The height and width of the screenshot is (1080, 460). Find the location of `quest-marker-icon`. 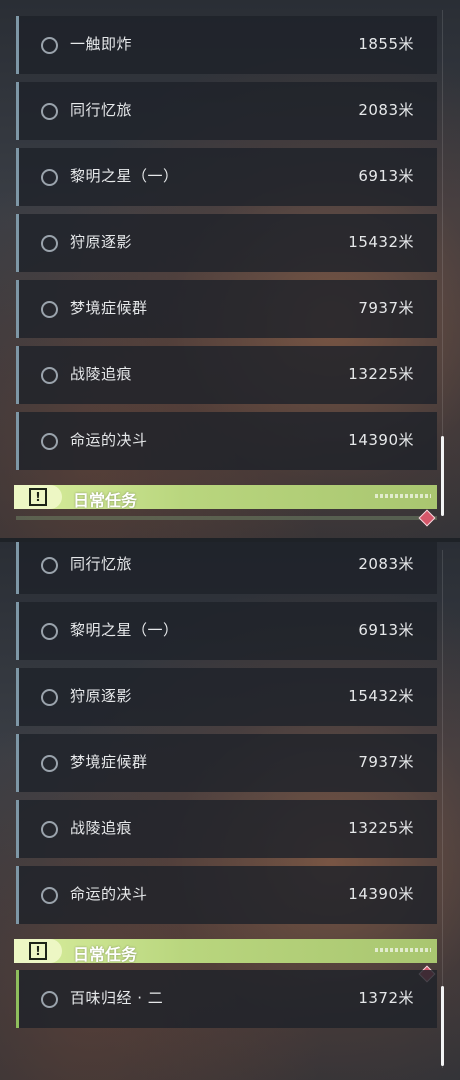

quest-marker-icon is located at coordinates (427, 518).